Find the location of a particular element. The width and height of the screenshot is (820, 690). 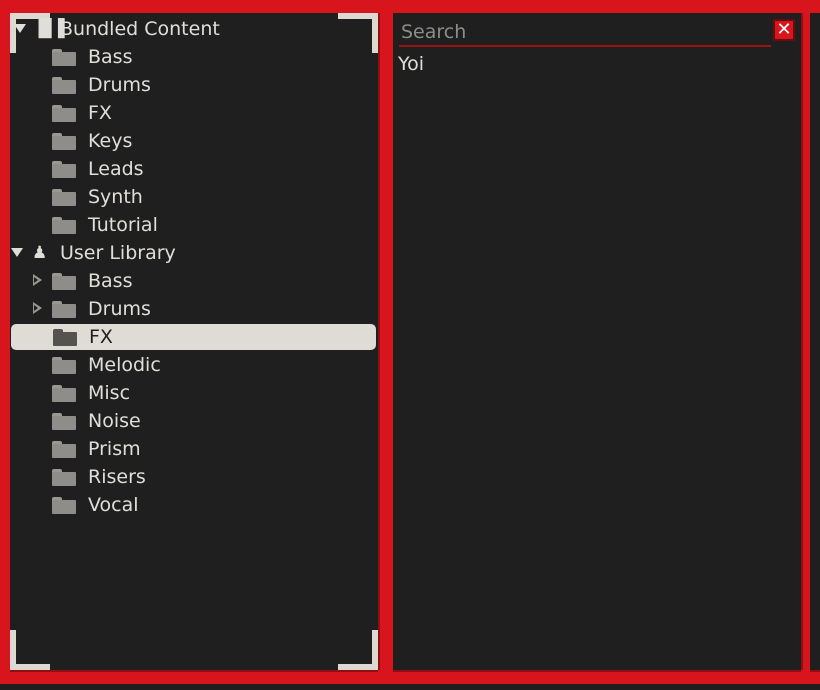

tree-item-risers: Risers is located at coordinates (194, 477).